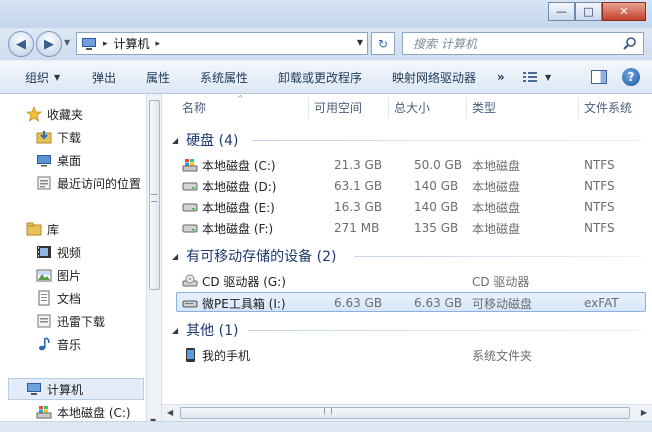  What do you see at coordinates (44, 183) in the screenshot?
I see `recent-places-icon` at bounding box center [44, 183].